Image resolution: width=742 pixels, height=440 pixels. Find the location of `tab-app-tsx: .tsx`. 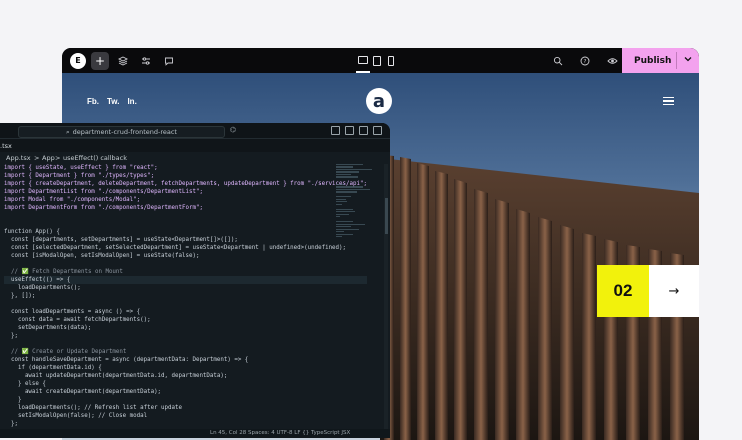

tab-app-tsx: .tsx is located at coordinates (6, 146).